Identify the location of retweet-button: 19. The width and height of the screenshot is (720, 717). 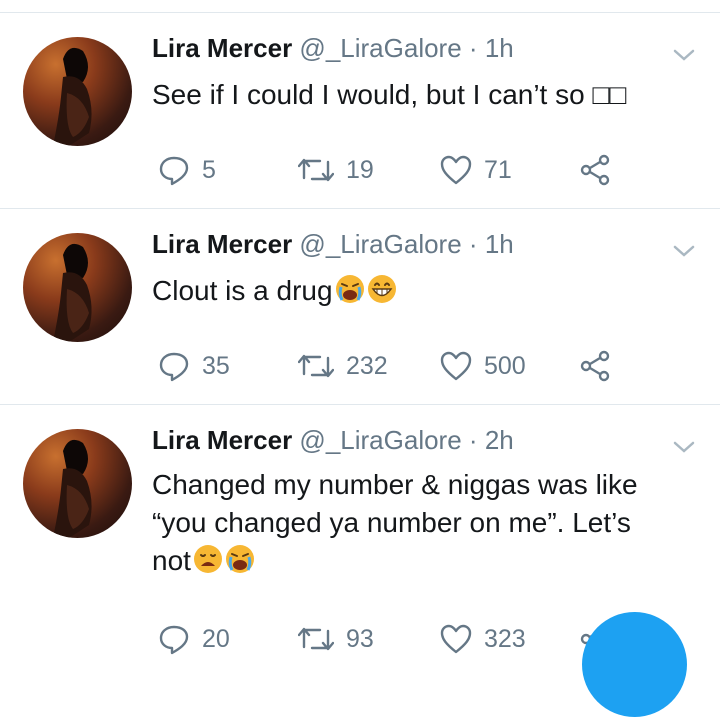
(336, 170).